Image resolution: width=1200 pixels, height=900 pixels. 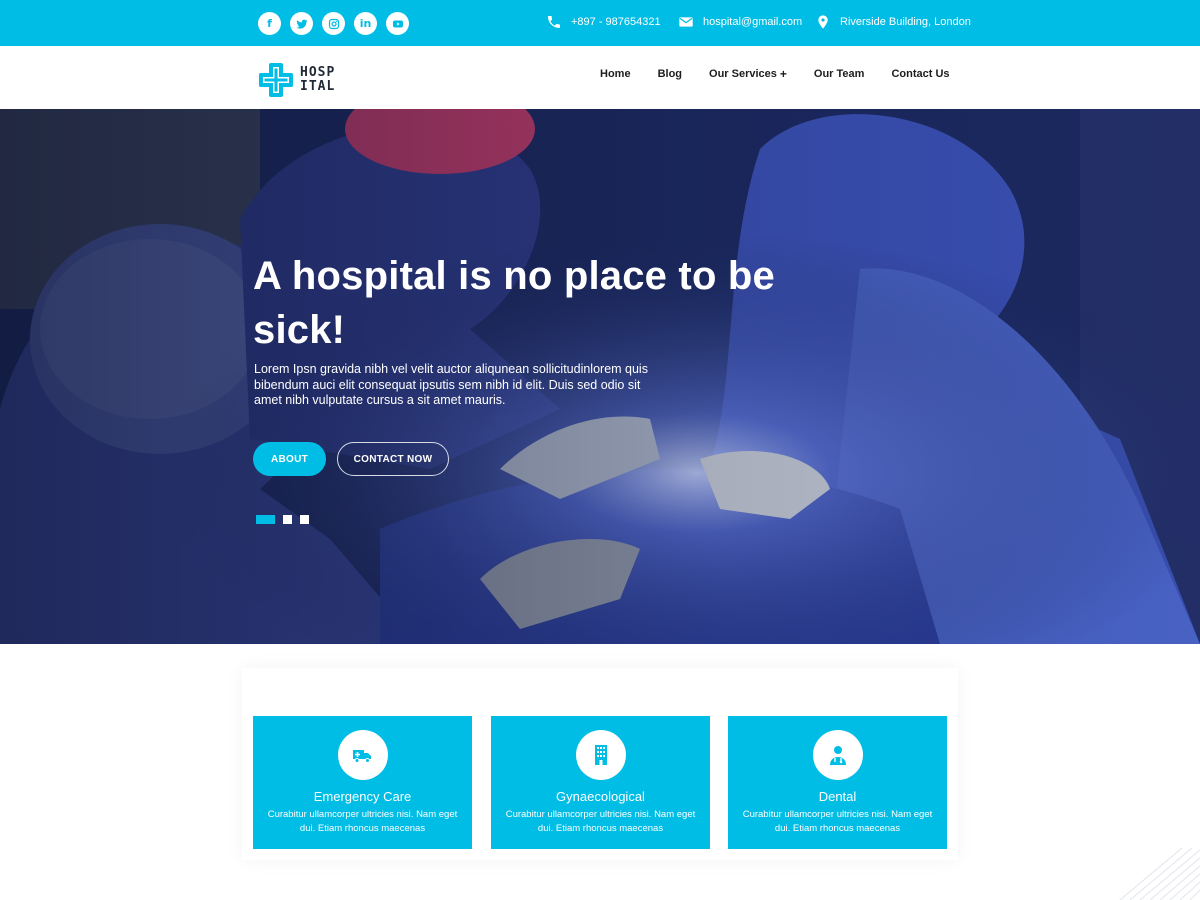 I want to click on nav-blog-label: Blog, so click(x=670, y=74).